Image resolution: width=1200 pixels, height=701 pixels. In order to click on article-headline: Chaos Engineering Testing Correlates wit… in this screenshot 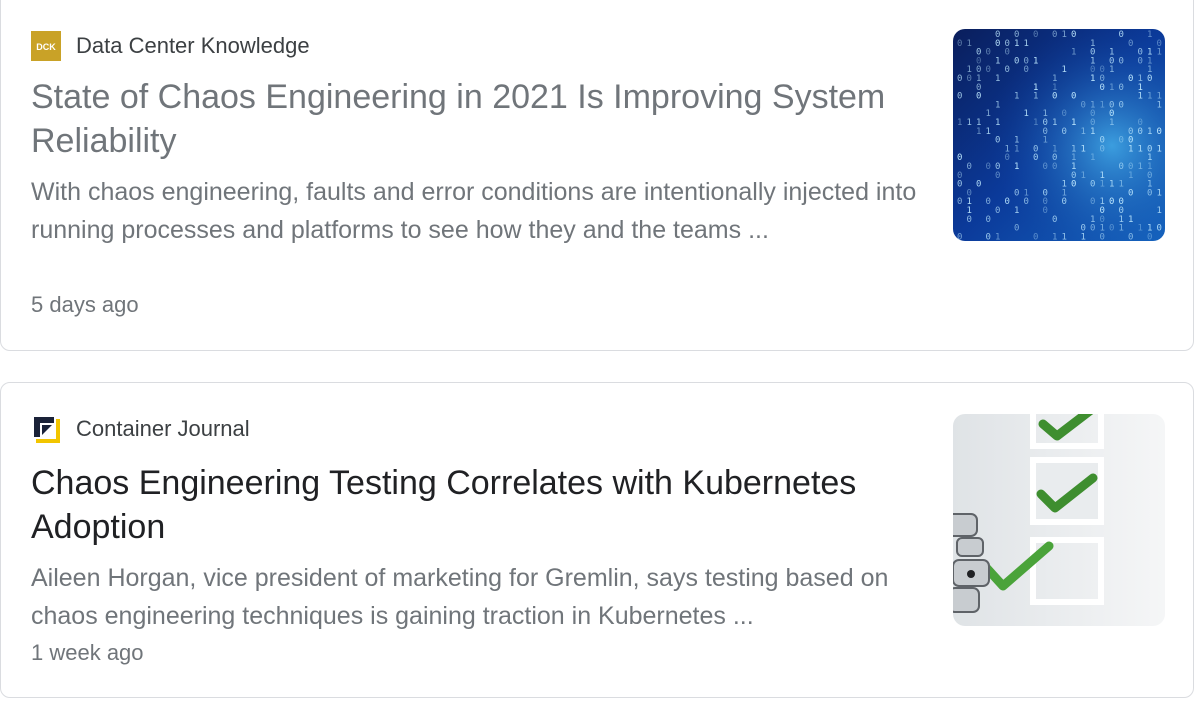, I will do `click(471, 505)`.